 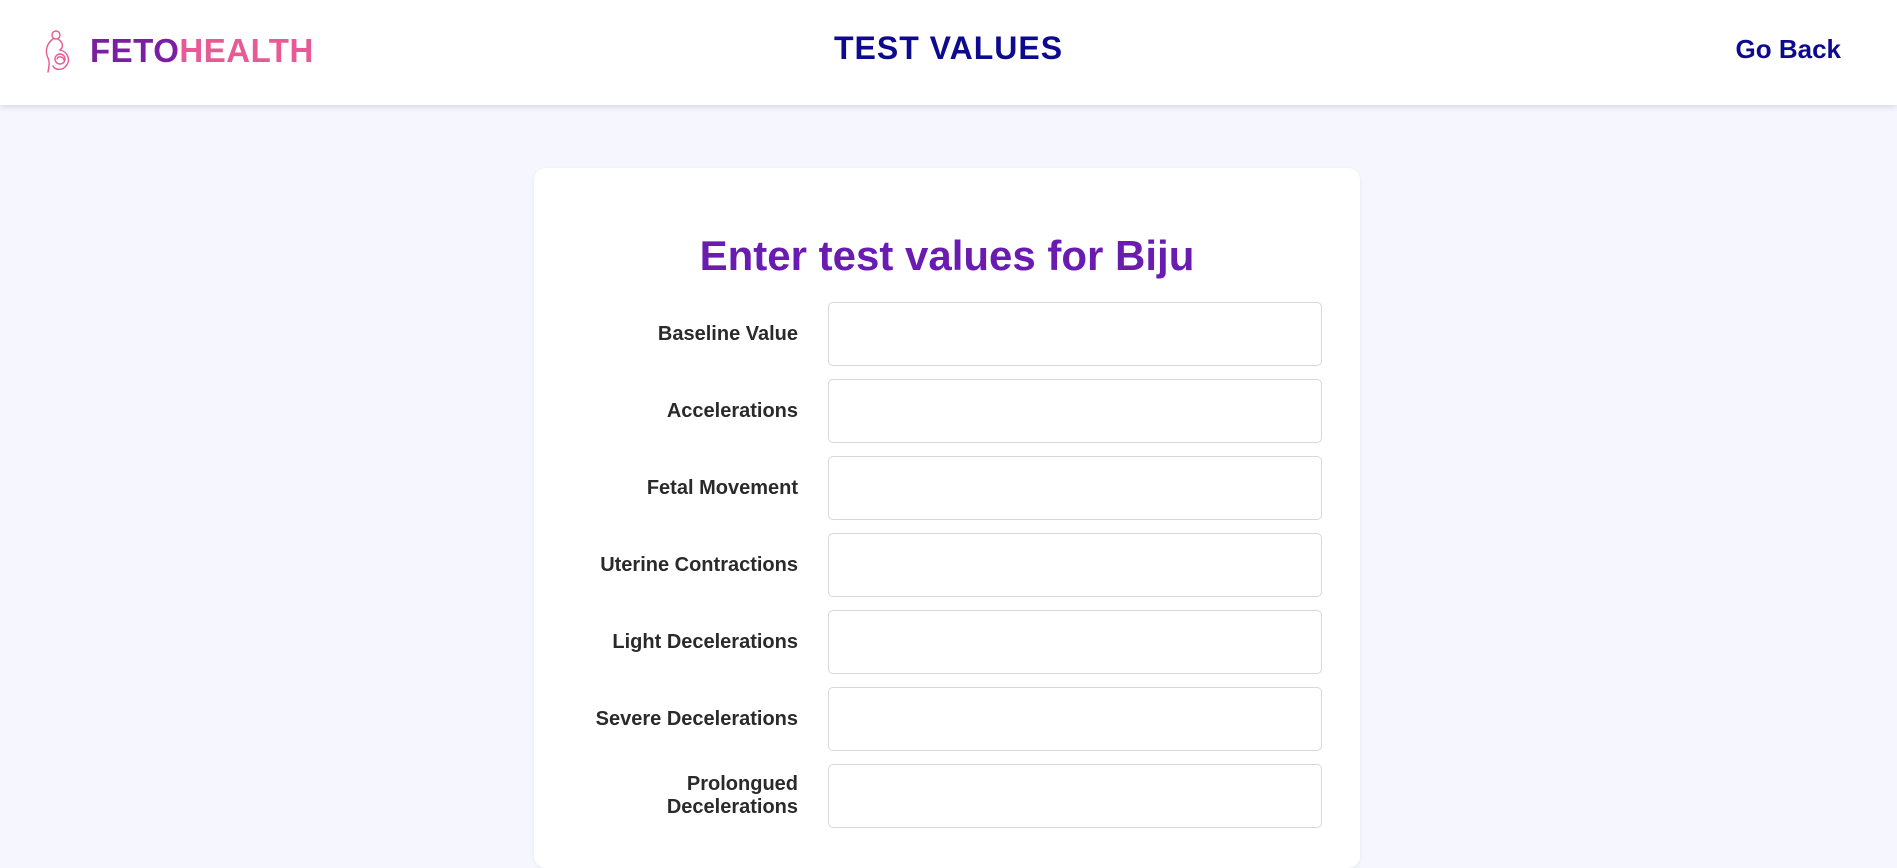 I want to click on severe-decelerations-input, so click(x=1075, y=719).